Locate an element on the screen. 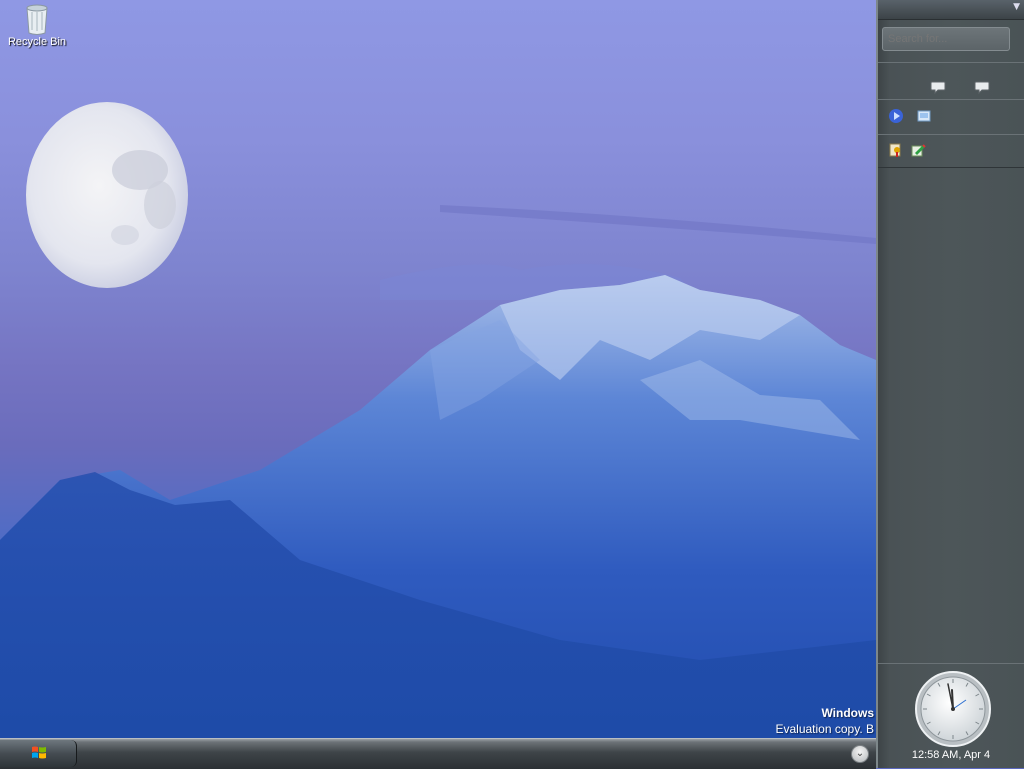  recycle-bin-label: Recycle Bin is located at coordinates (37, 42).